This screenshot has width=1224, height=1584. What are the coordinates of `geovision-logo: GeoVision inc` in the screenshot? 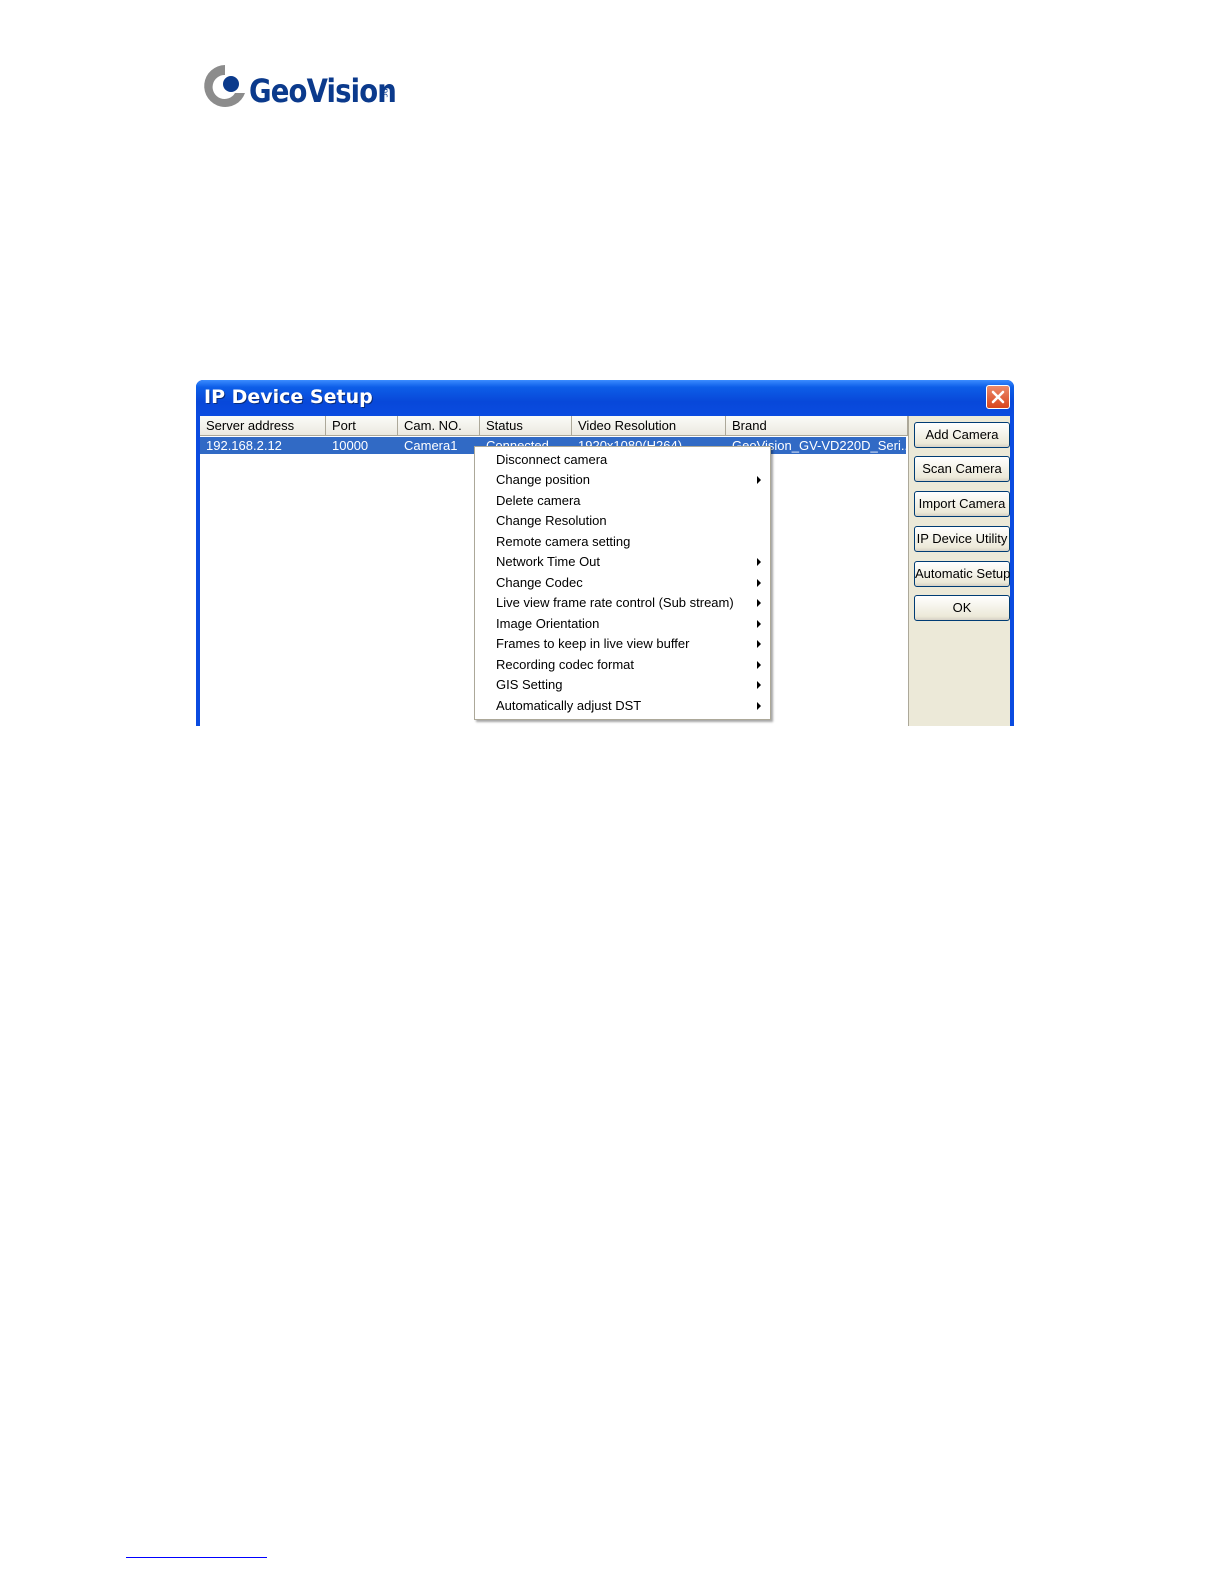 It's located at (299, 86).